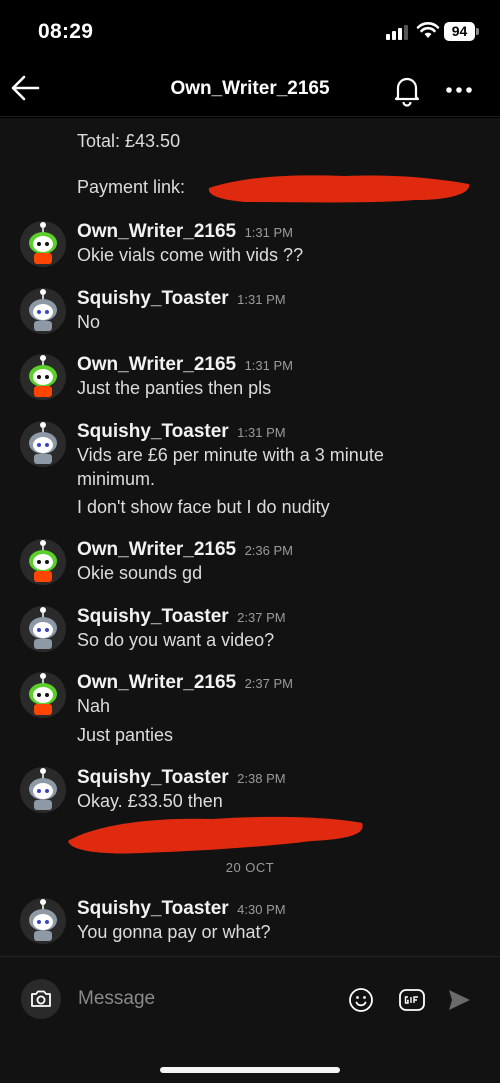 This screenshot has height=1083, width=500. What do you see at coordinates (250, 867) in the screenshot?
I see `date-divider: 20 OCT` at bounding box center [250, 867].